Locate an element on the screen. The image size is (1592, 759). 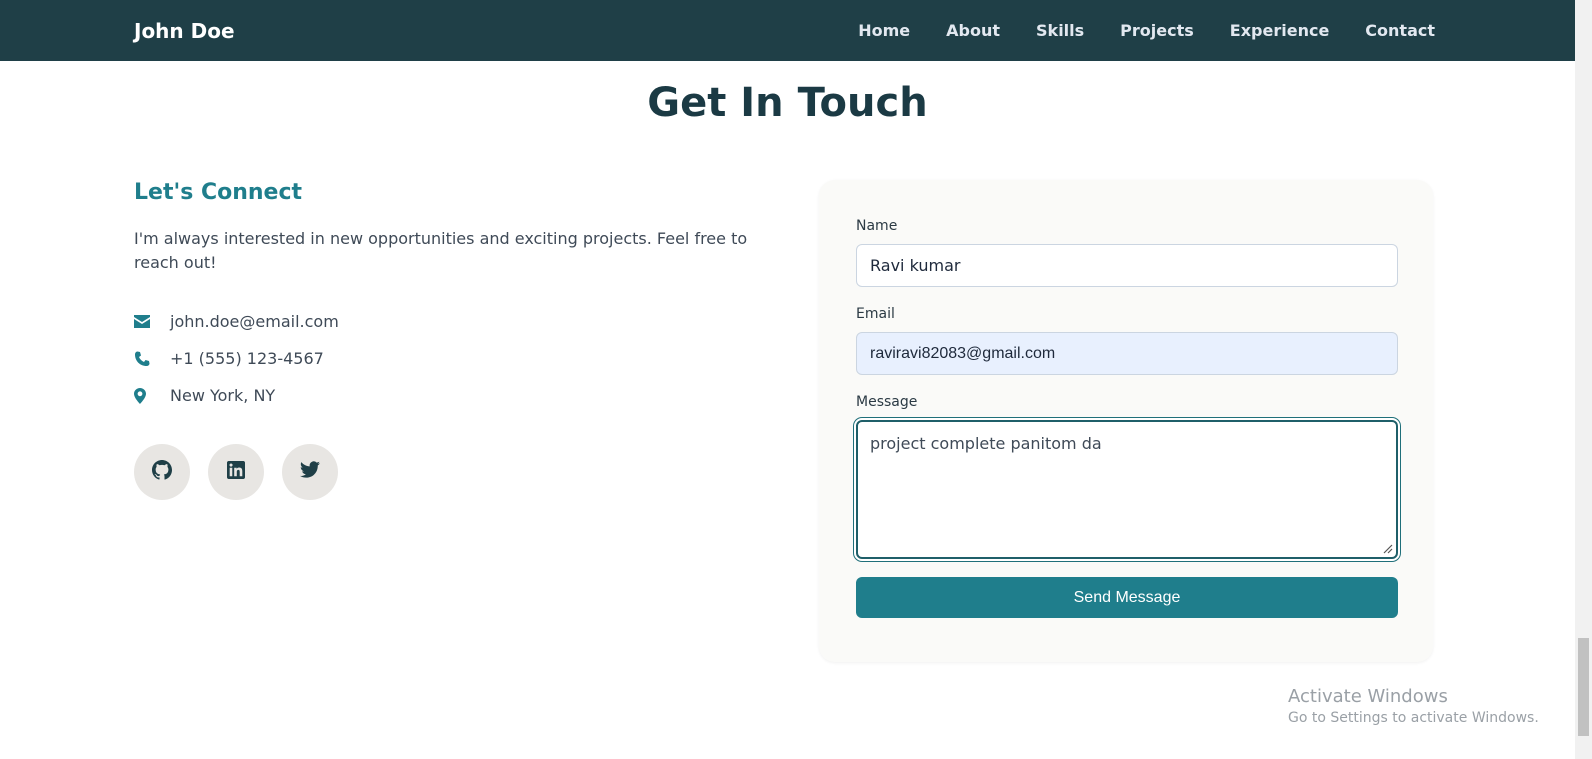
contact-phone: +1 (555) 123-4567 is located at coordinates (444, 358).